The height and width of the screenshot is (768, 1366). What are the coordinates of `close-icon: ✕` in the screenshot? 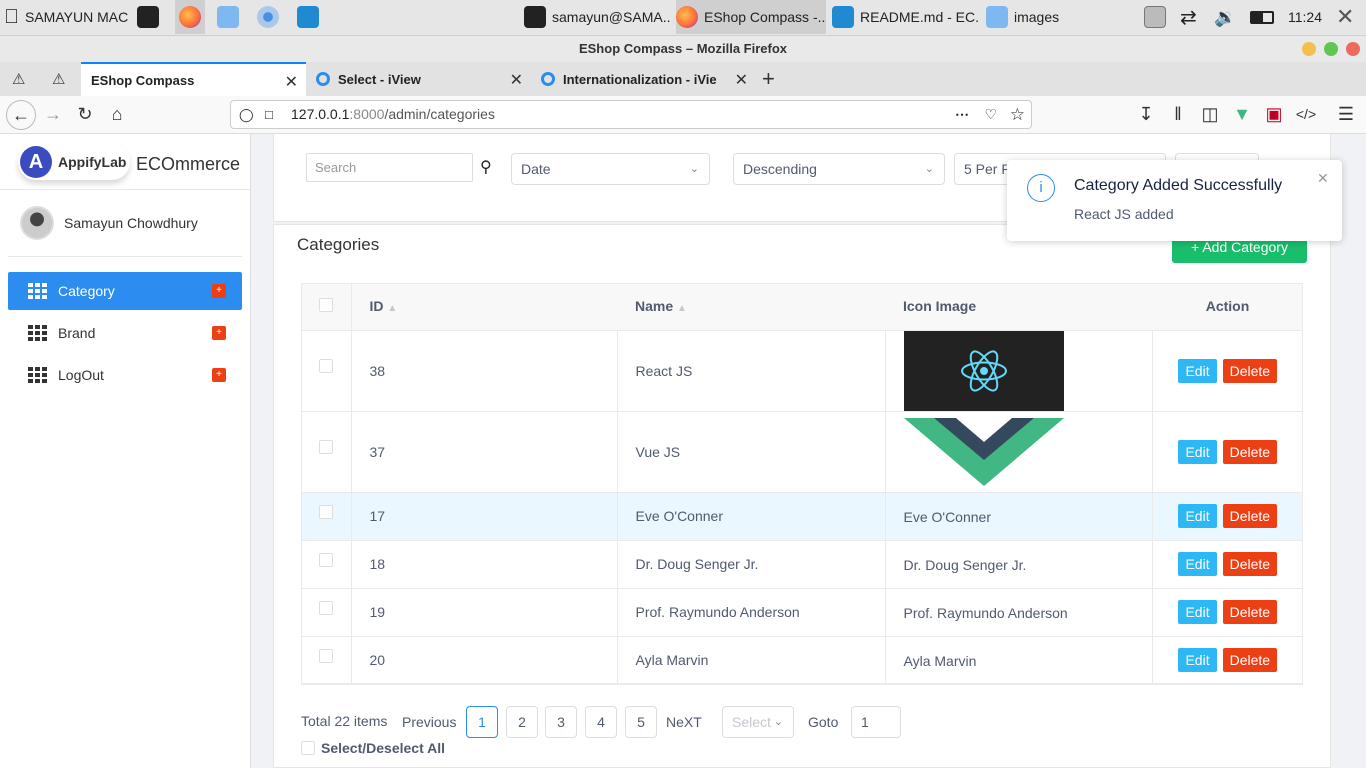 It's located at (1323, 178).